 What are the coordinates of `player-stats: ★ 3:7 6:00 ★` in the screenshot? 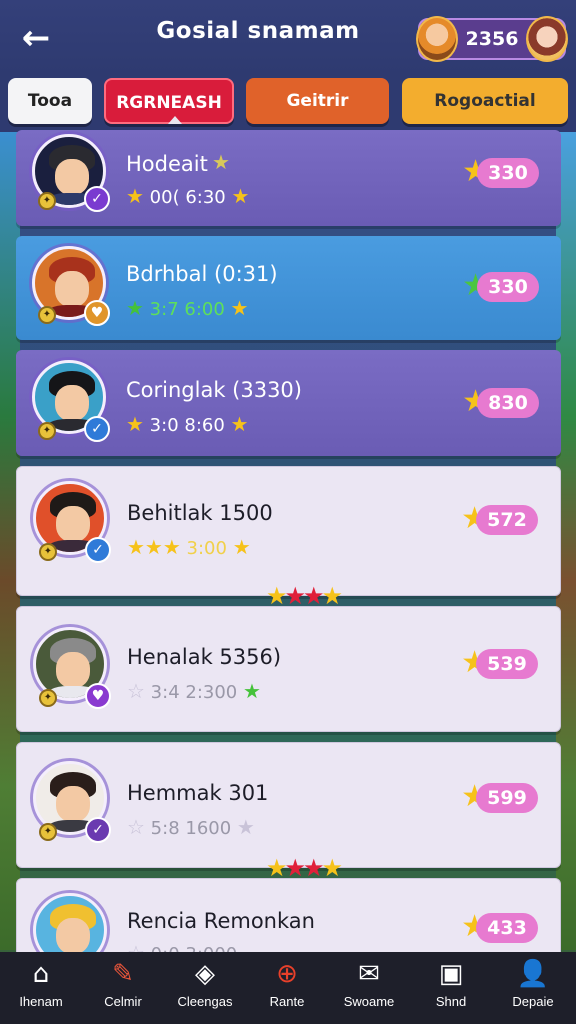 It's located at (187, 308).